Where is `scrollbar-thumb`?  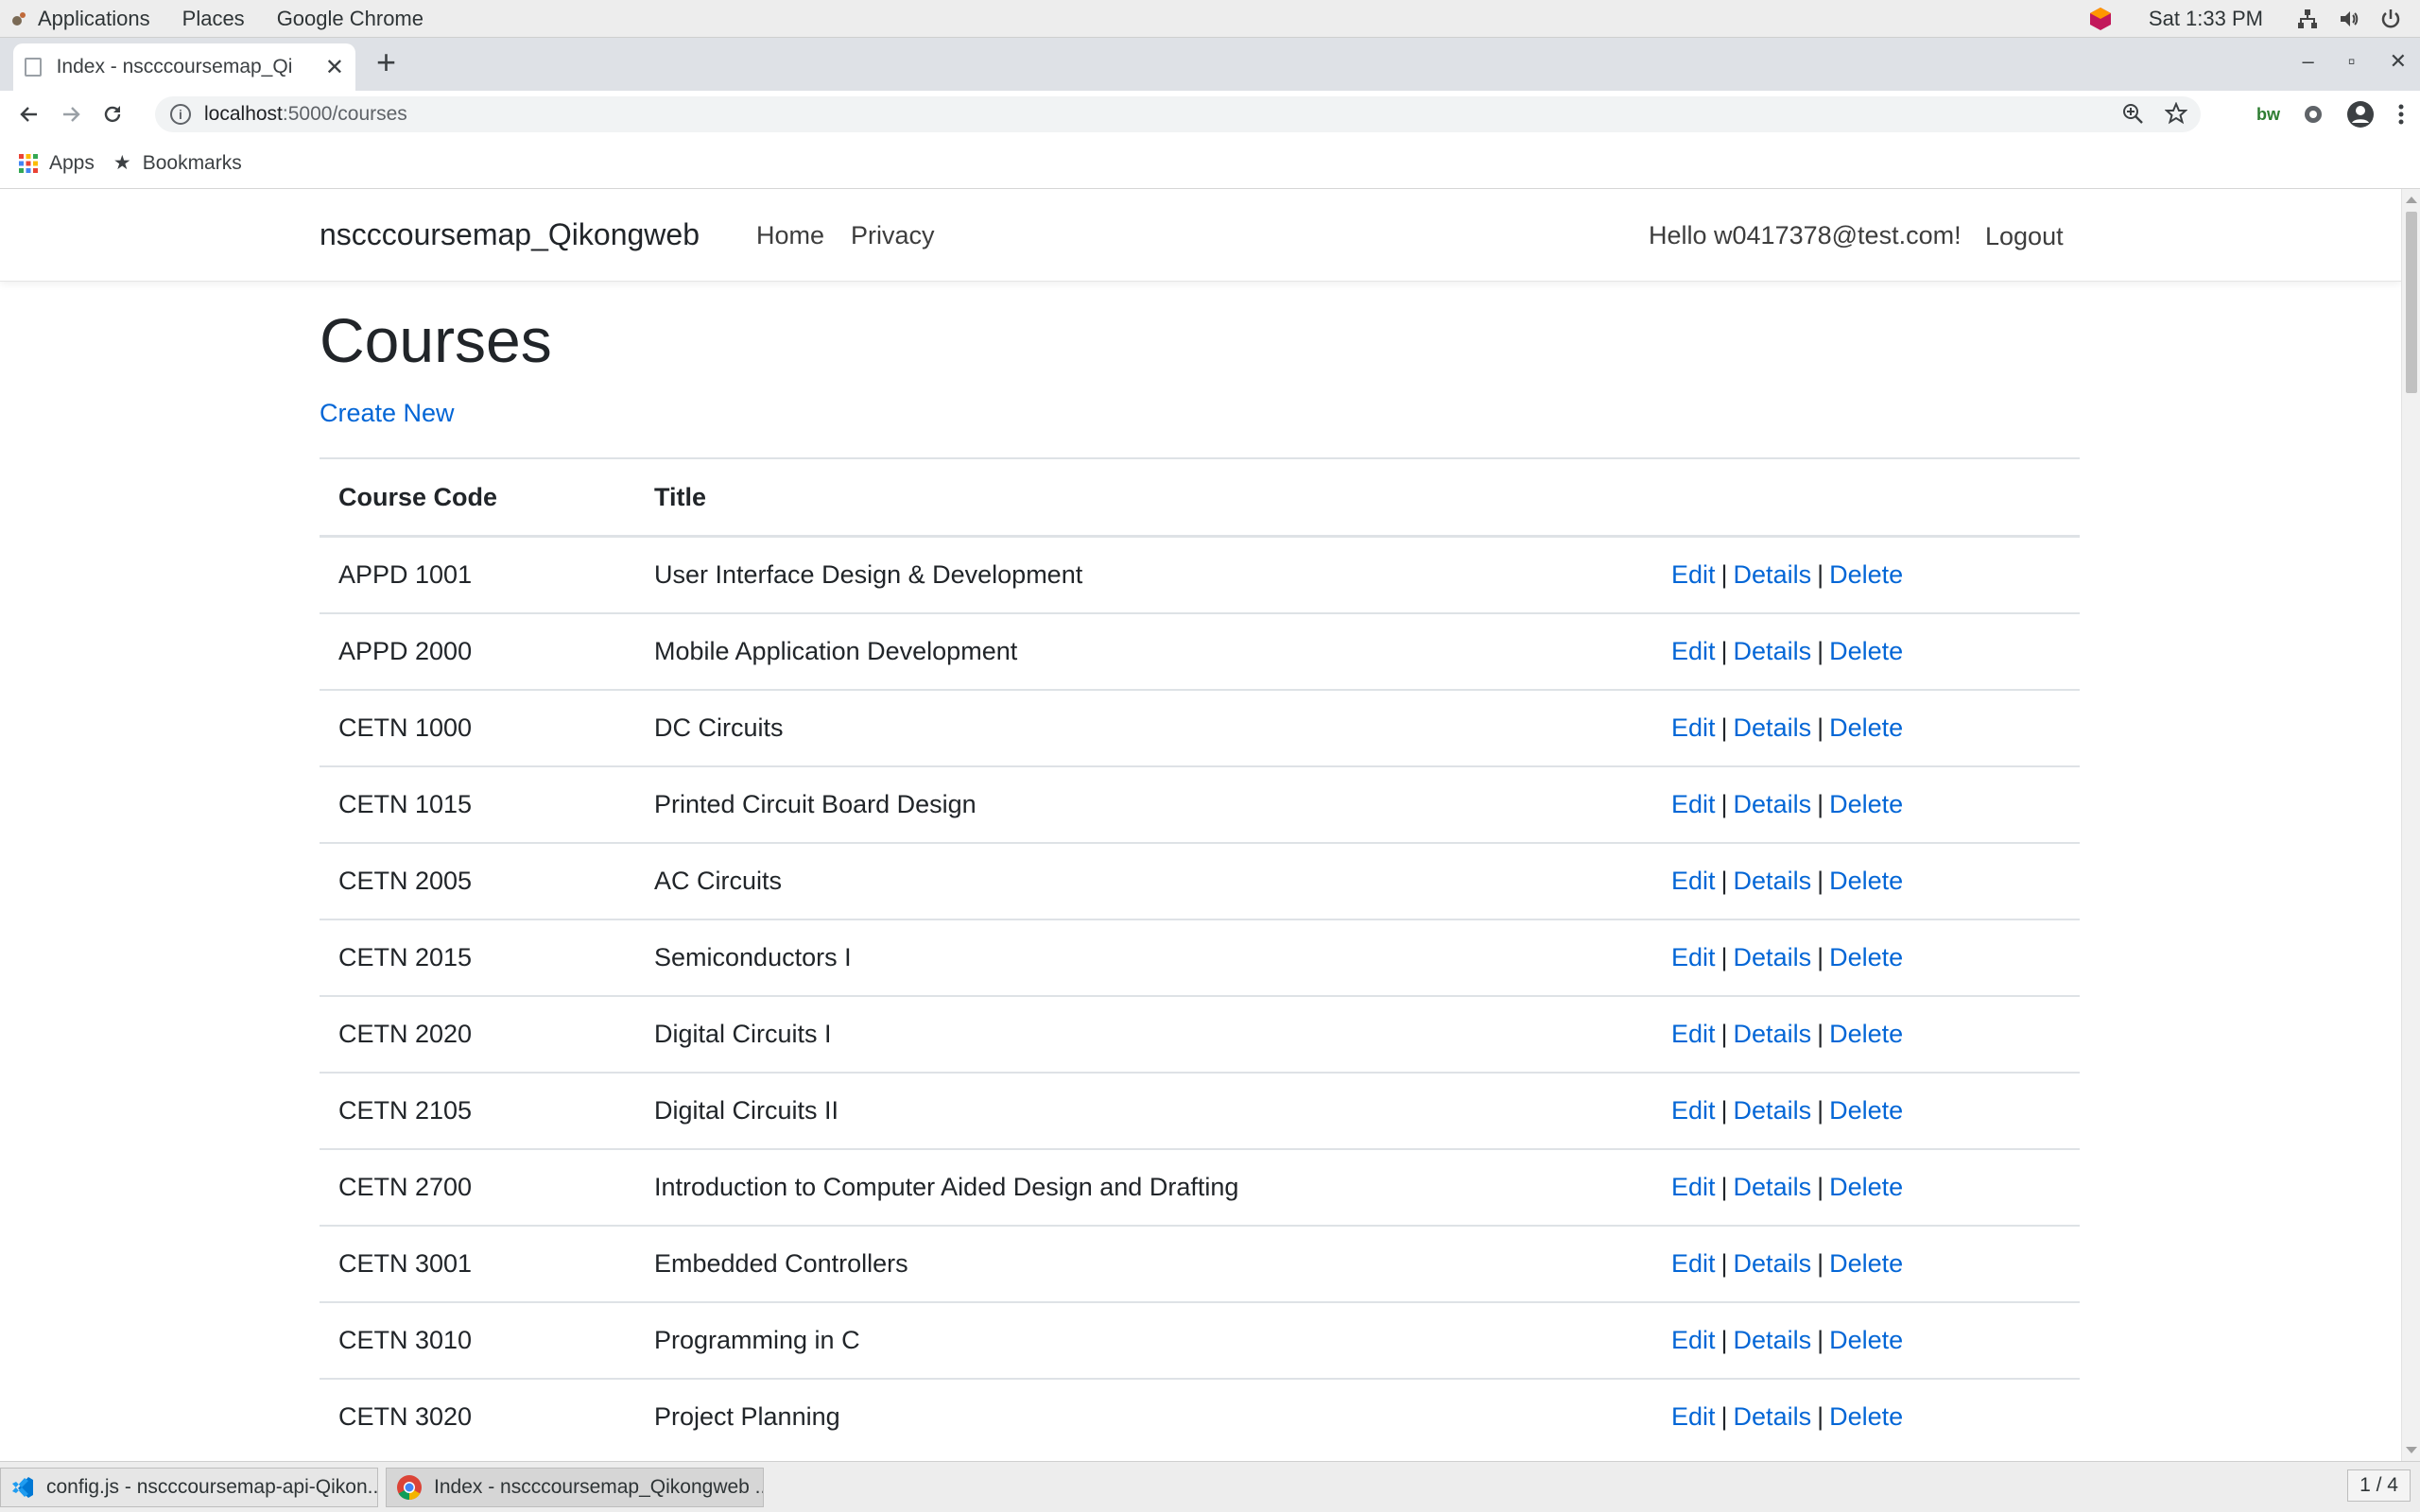 scrollbar-thumb is located at coordinates (2411, 302).